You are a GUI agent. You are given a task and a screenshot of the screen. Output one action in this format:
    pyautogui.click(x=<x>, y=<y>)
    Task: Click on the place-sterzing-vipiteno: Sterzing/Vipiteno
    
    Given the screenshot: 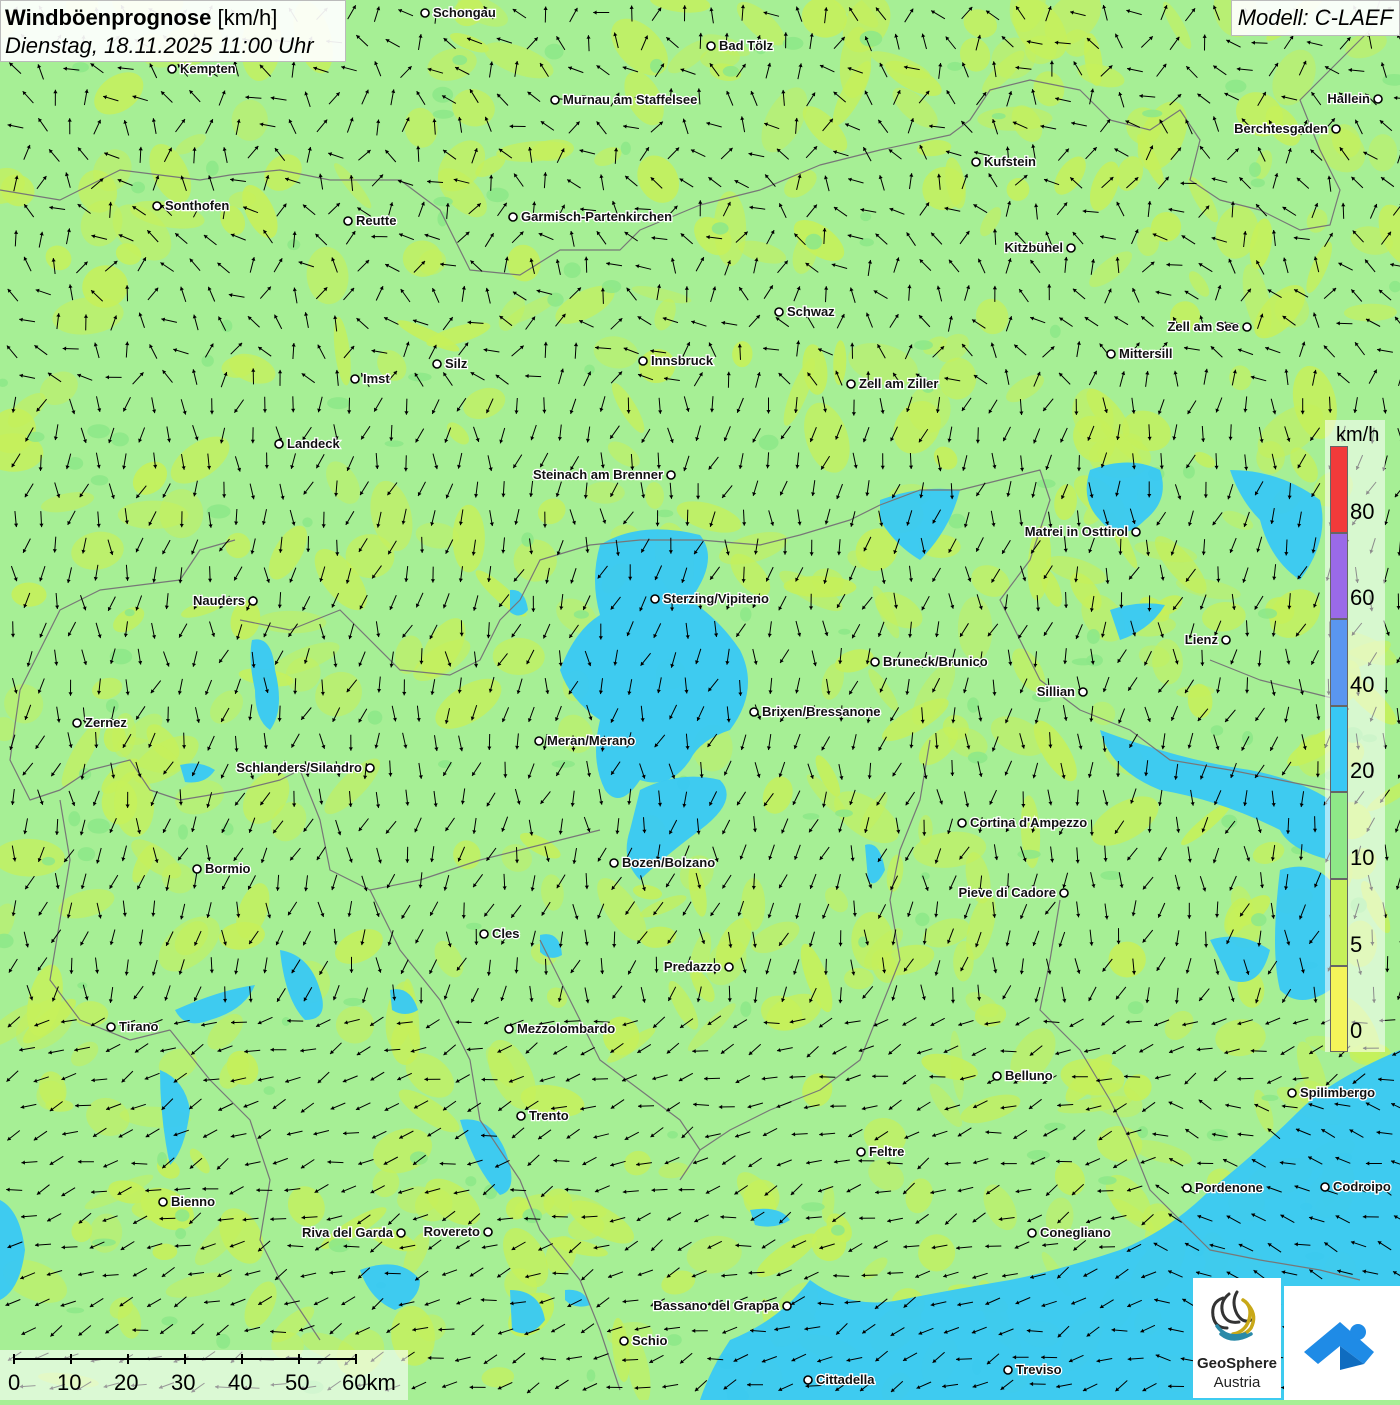 What is the action you would take?
    pyautogui.click(x=710, y=598)
    